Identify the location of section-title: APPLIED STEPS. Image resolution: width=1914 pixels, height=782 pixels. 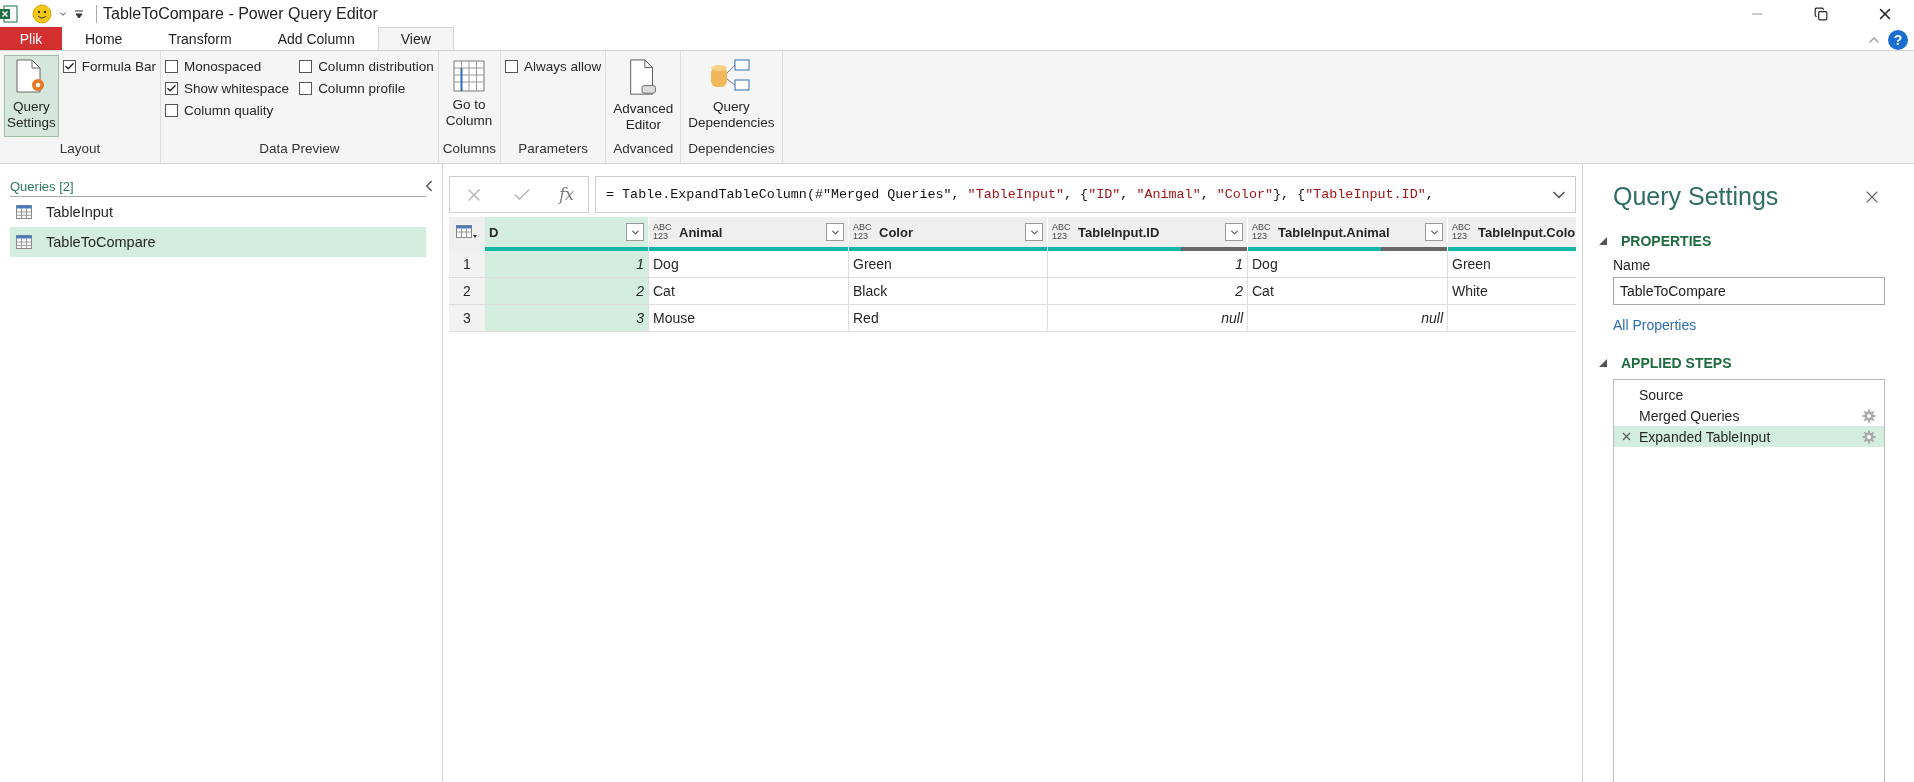
(1676, 363).